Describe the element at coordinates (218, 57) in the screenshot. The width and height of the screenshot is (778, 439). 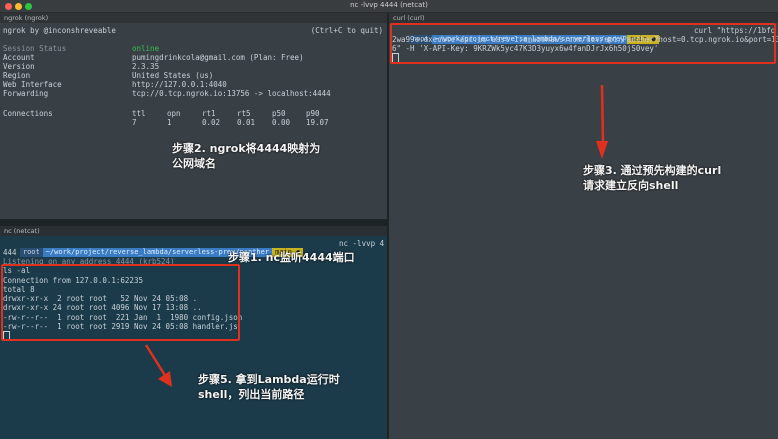
I see `account-value: pumingdrinkcola@gmail.com (Plan: Free)` at that location.